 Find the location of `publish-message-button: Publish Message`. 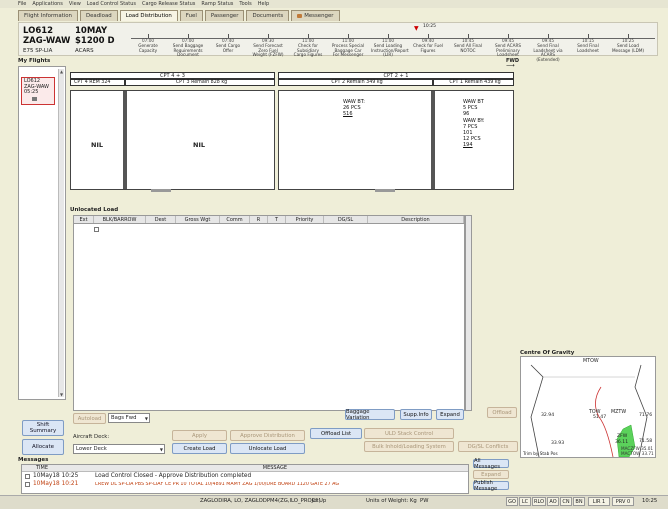

publish-message-button: Publish Message is located at coordinates (491, 486).